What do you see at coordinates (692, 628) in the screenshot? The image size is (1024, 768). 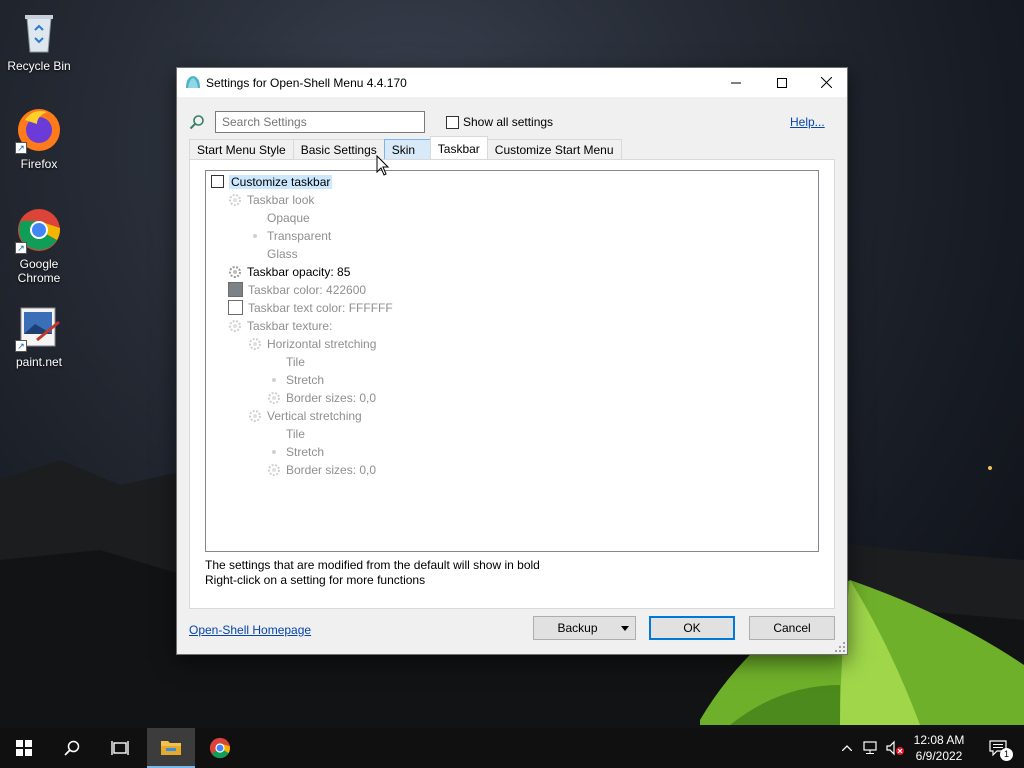 I see `ok-button: OK` at bounding box center [692, 628].